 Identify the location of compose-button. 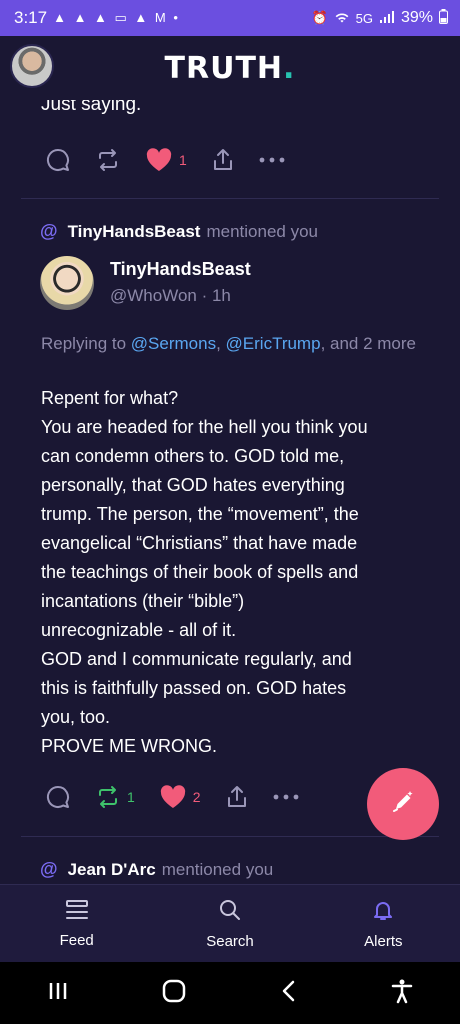
(403, 804).